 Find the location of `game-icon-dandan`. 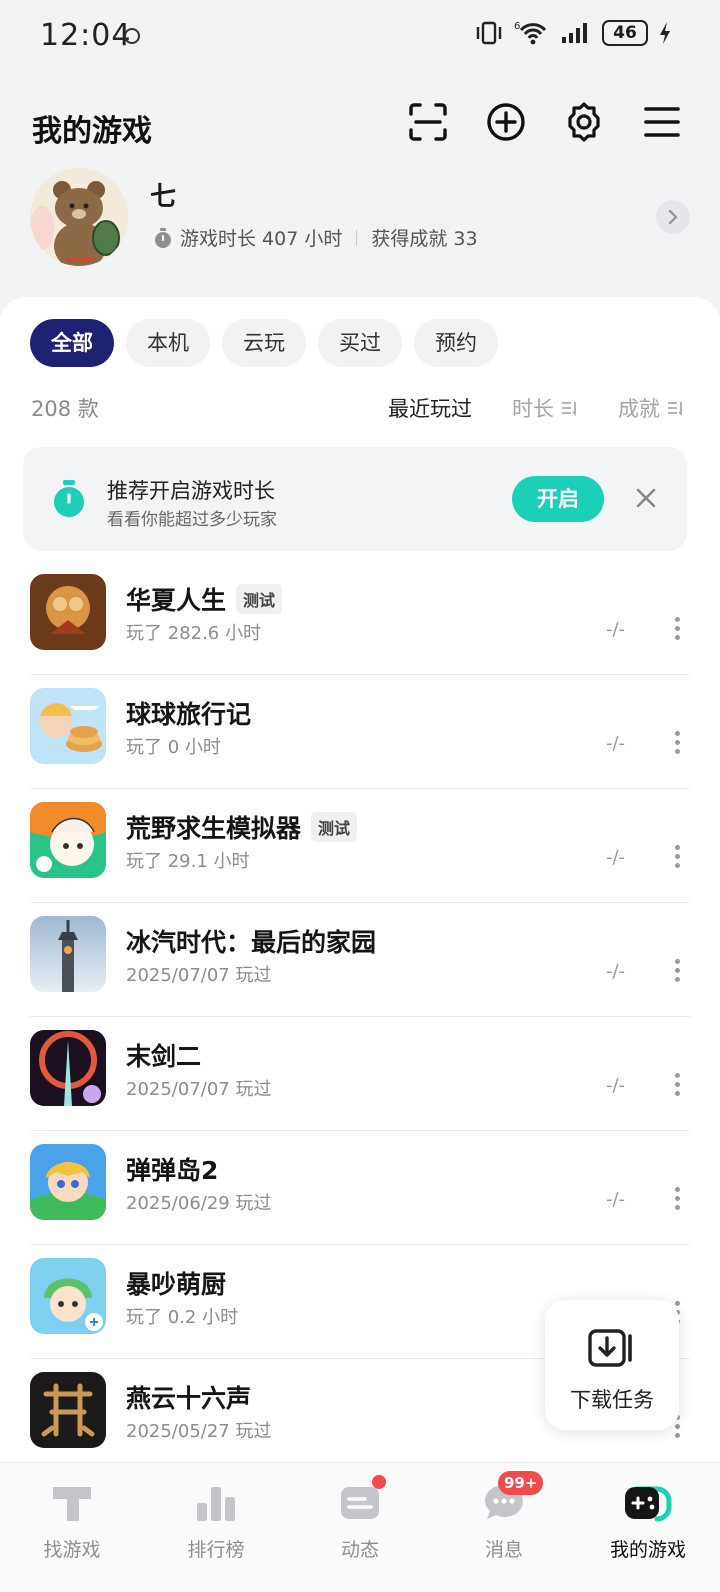

game-icon-dandan is located at coordinates (68, 1182).